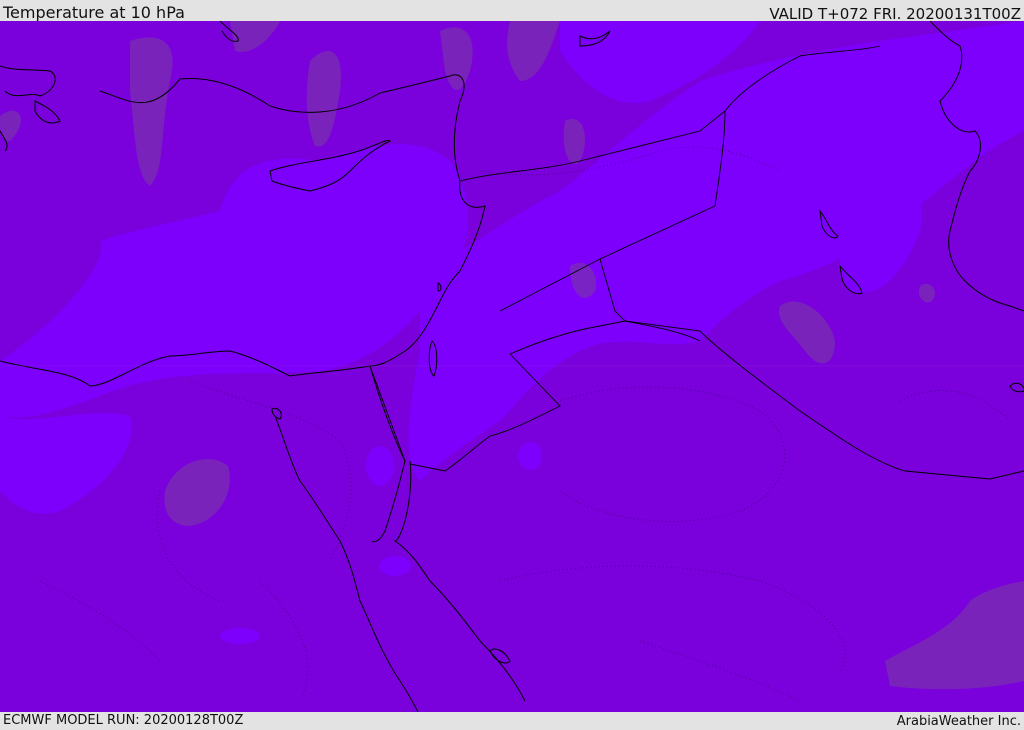 The image size is (1024, 730). What do you see at coordinates (94, 12) in the screenshot?
I see `map-title: Temperature at 10 hPa` at bounding box center [94, 12].